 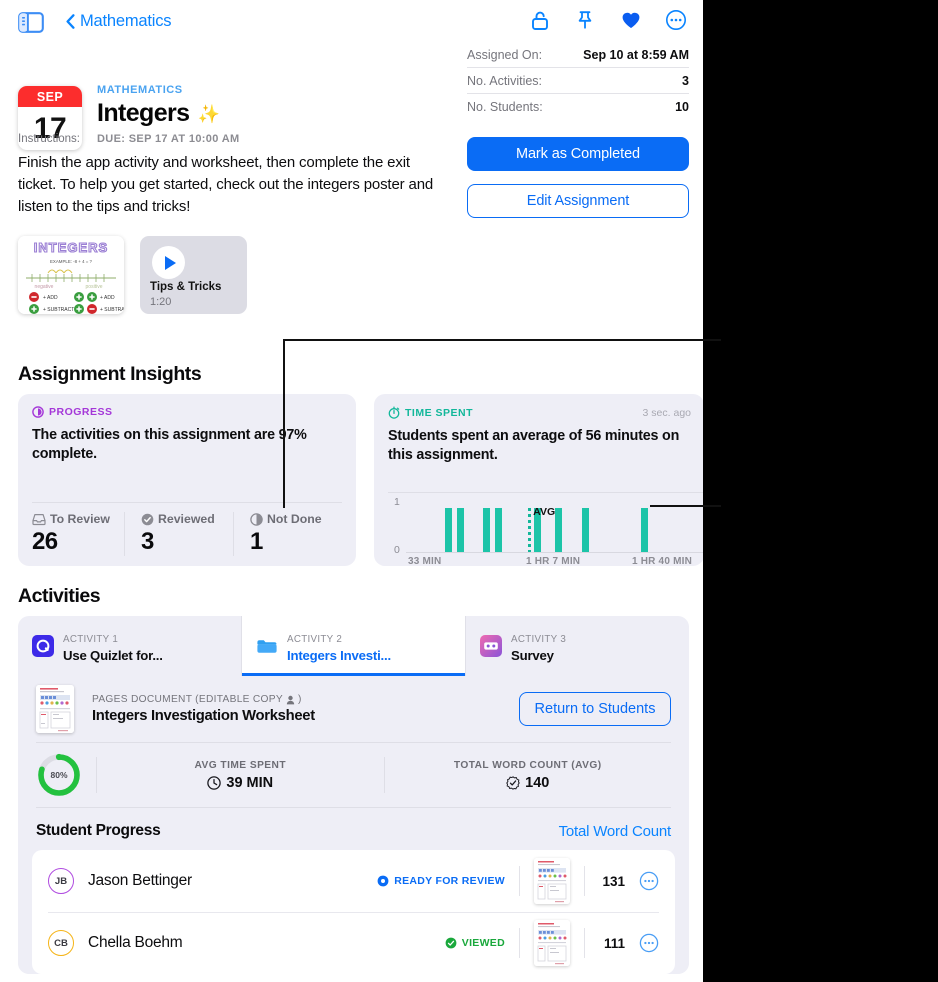 I want to click on word-count-value: 111, so click(x=614, y=943).